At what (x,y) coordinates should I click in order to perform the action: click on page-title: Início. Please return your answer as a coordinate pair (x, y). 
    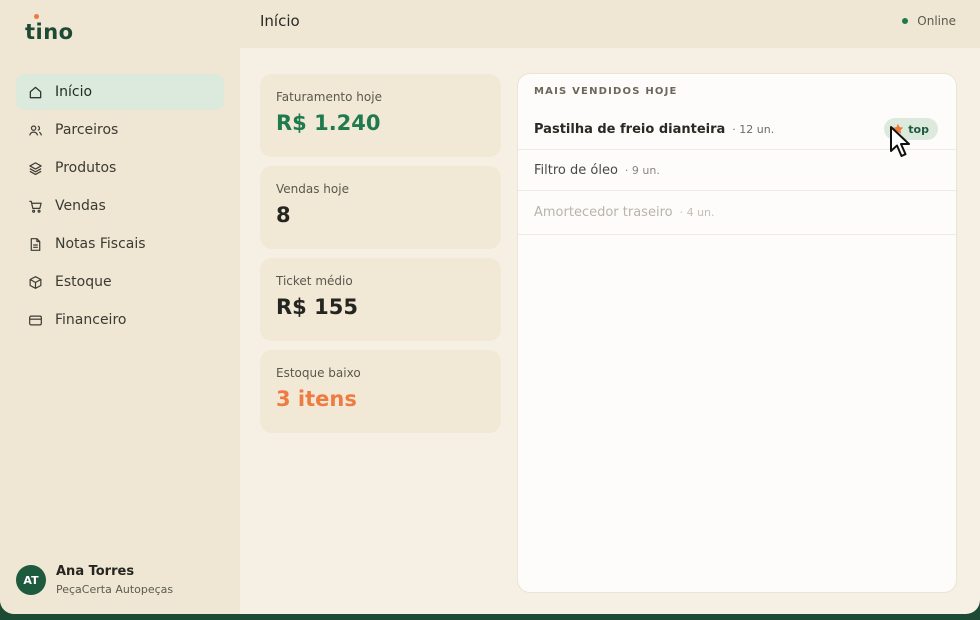
    Looking at the image, I should click on (280, 21).